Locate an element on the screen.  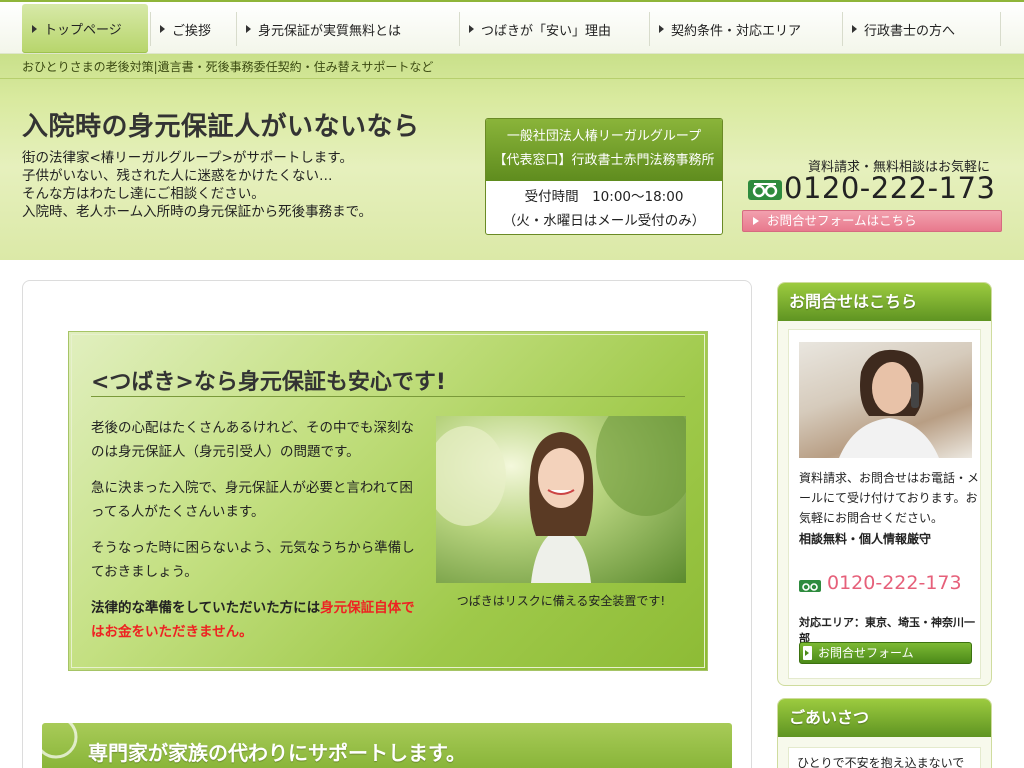
feature-emphasis-text: 法律的な準備をしていただいた方には is located at coordinates (206, 608).